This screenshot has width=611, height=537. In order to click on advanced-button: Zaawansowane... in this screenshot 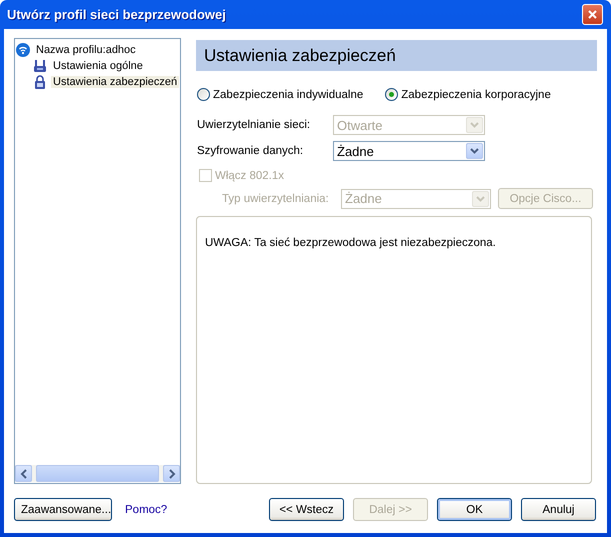, I will do `click(63, 509)`.